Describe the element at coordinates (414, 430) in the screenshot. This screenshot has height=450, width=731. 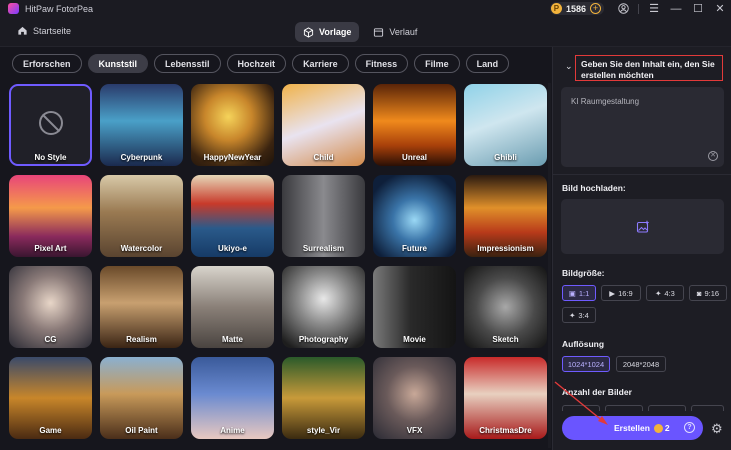
I see `tile-label: VFX` at that location.